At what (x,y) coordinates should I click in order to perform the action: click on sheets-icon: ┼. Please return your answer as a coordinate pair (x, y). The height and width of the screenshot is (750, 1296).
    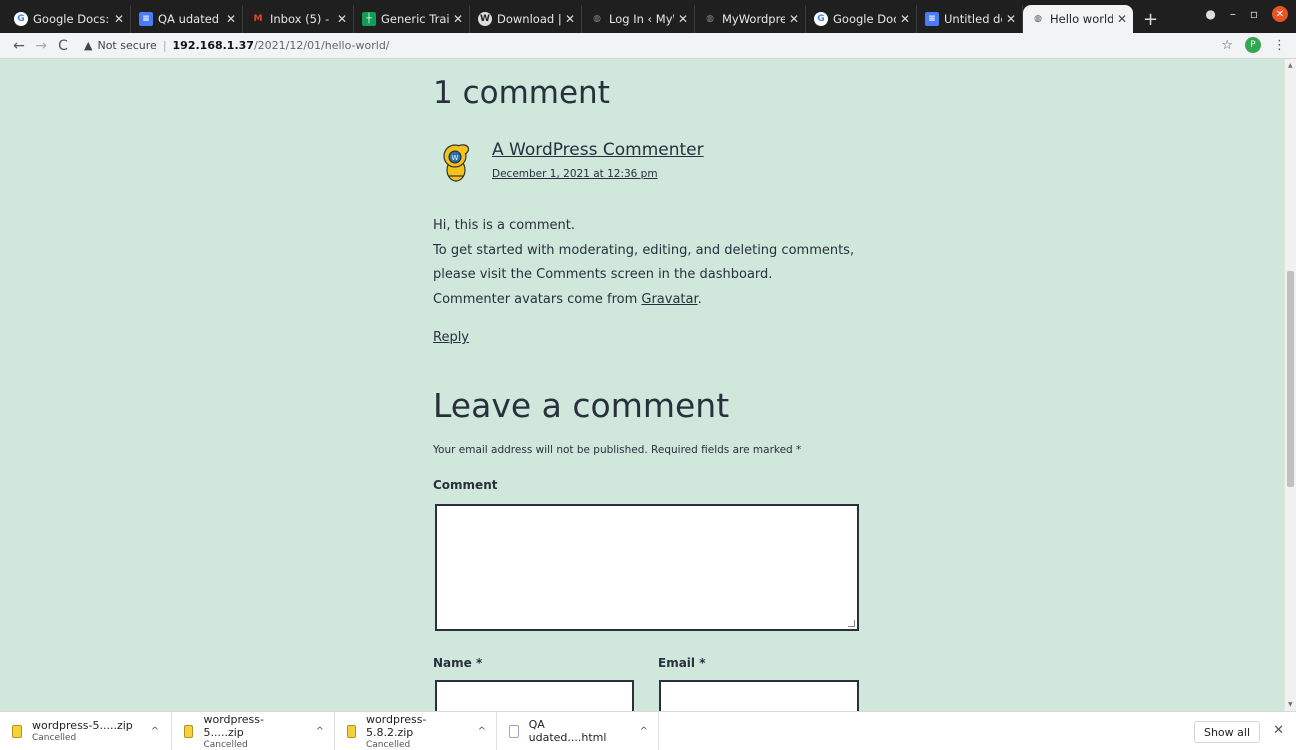
    Looking at the image, I should click on (369, 19).